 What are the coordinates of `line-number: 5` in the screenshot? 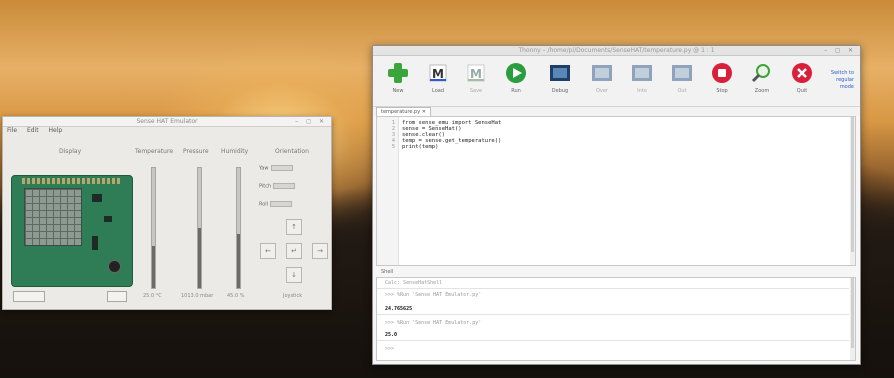 It's located at (393, 147).